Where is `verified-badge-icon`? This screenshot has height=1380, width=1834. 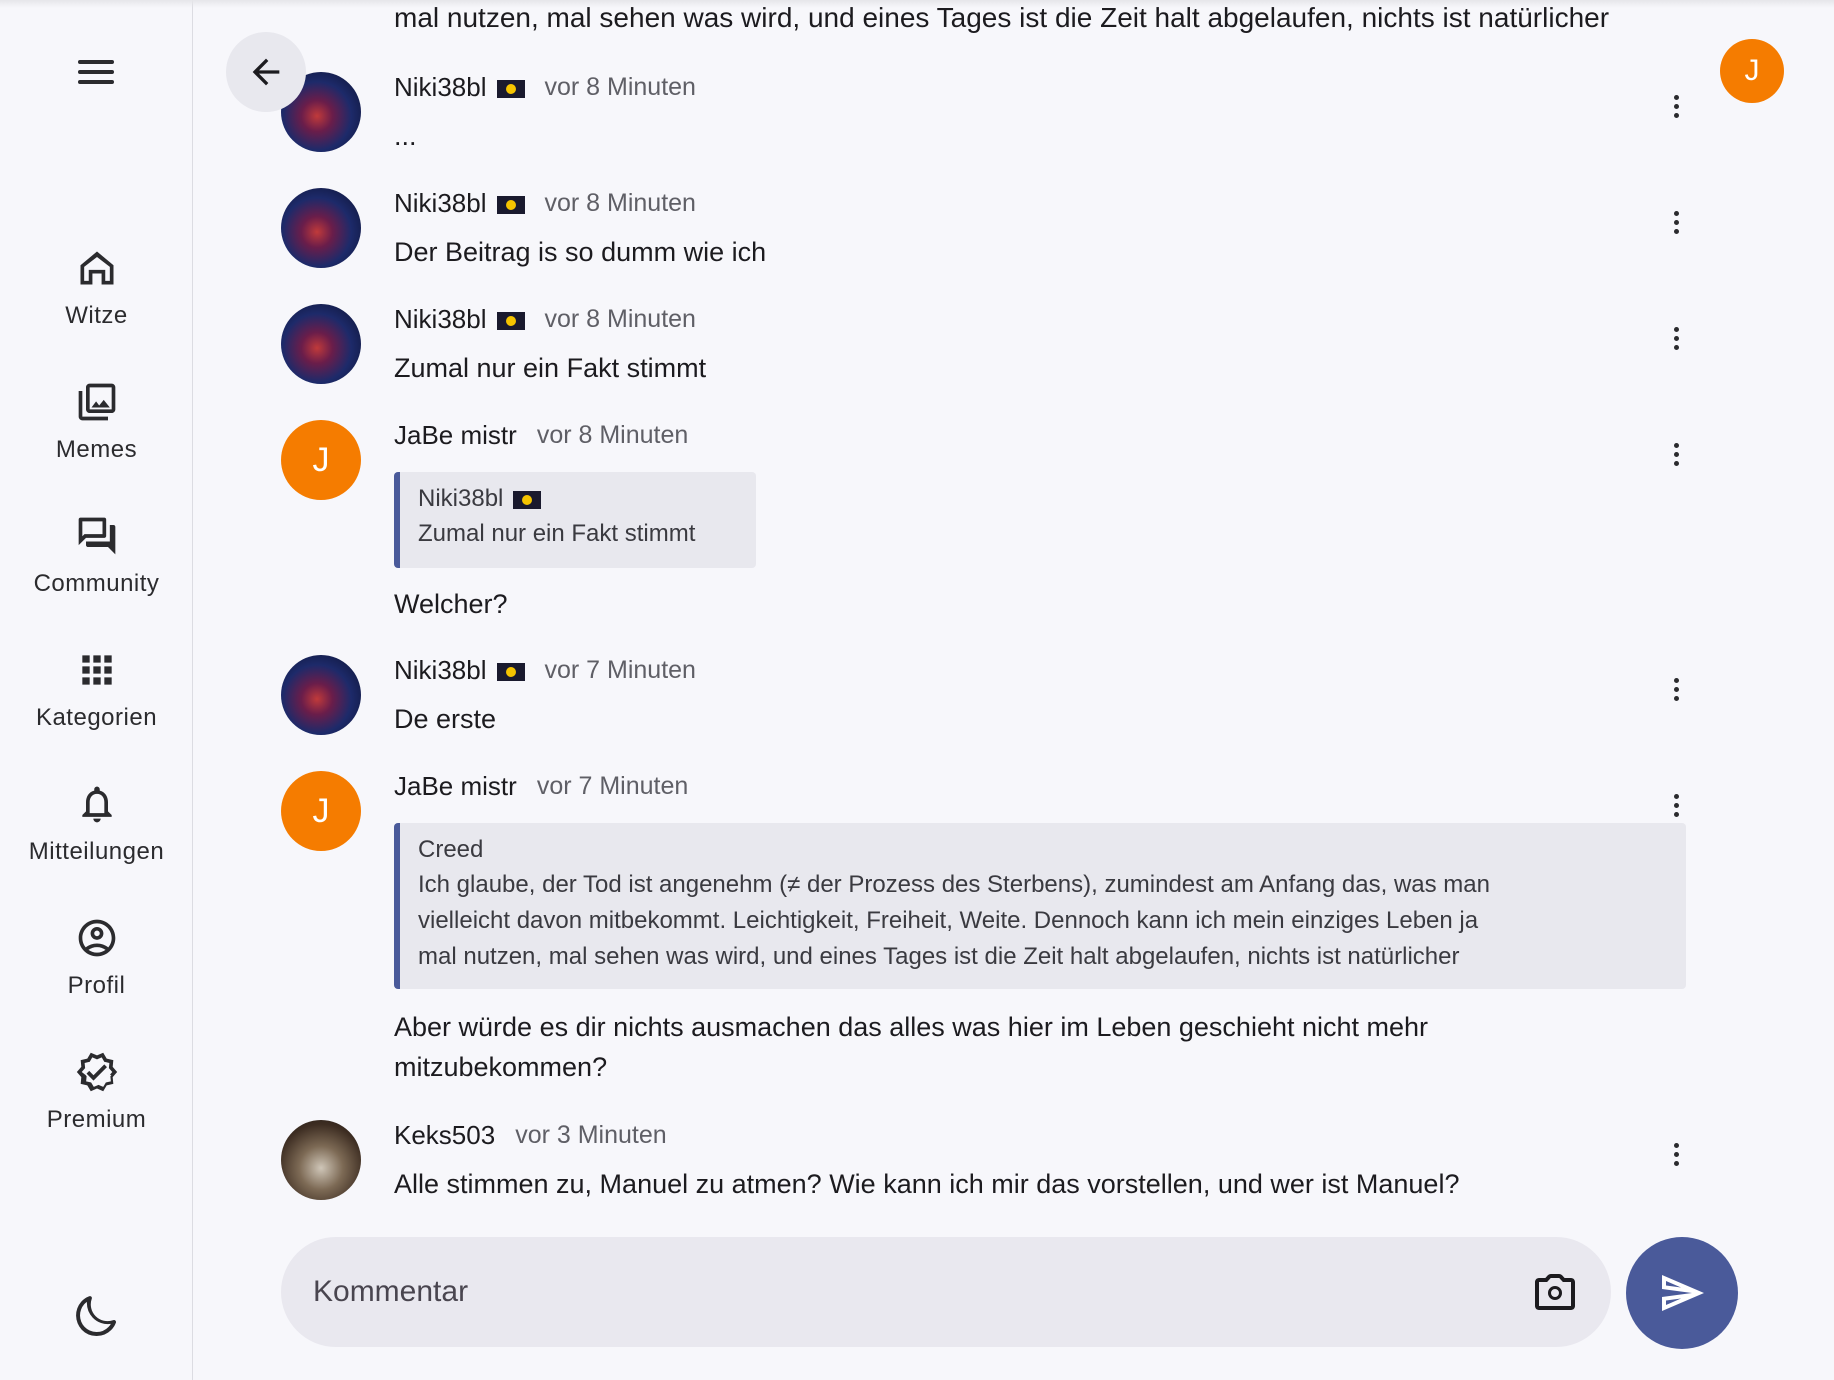 verified-badge-icon is located at coordinates (97, 1072).